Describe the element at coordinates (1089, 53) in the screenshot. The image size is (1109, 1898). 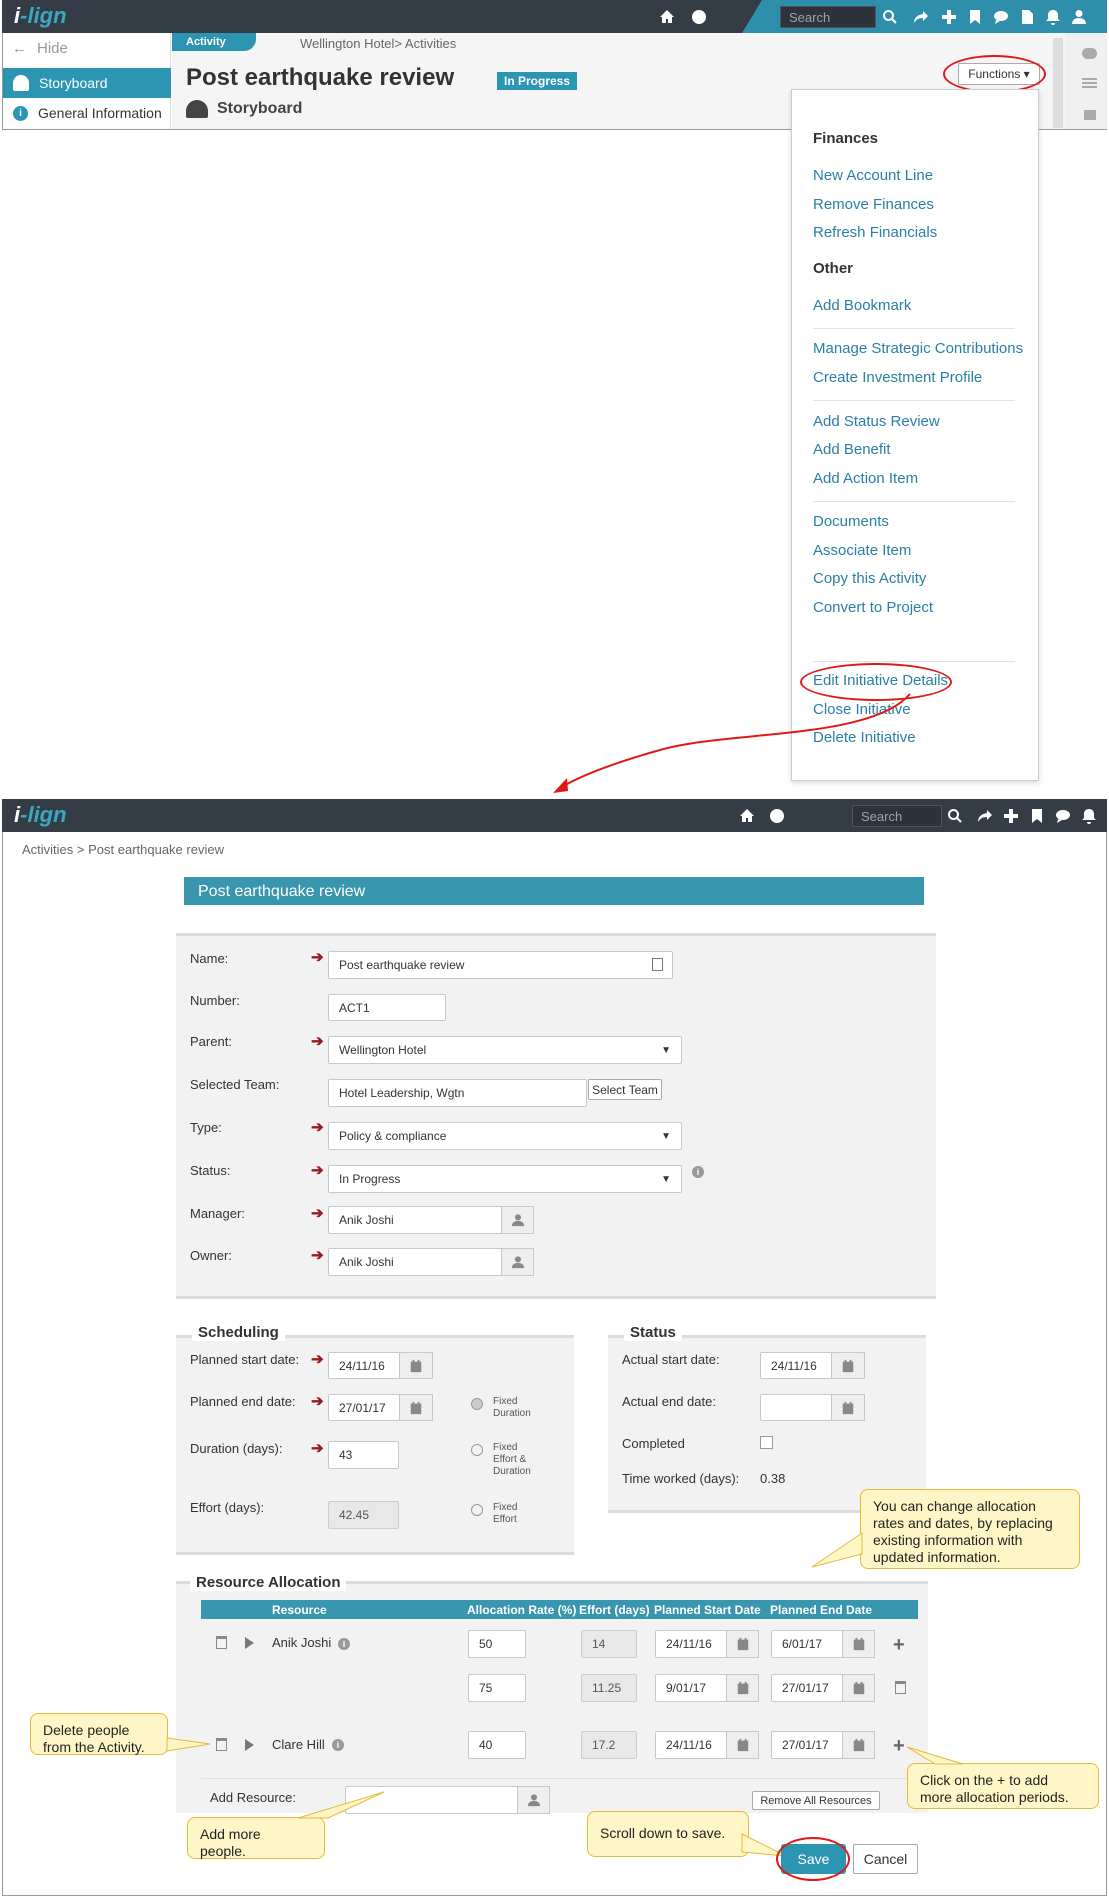
I see `comment-icon` at that location.